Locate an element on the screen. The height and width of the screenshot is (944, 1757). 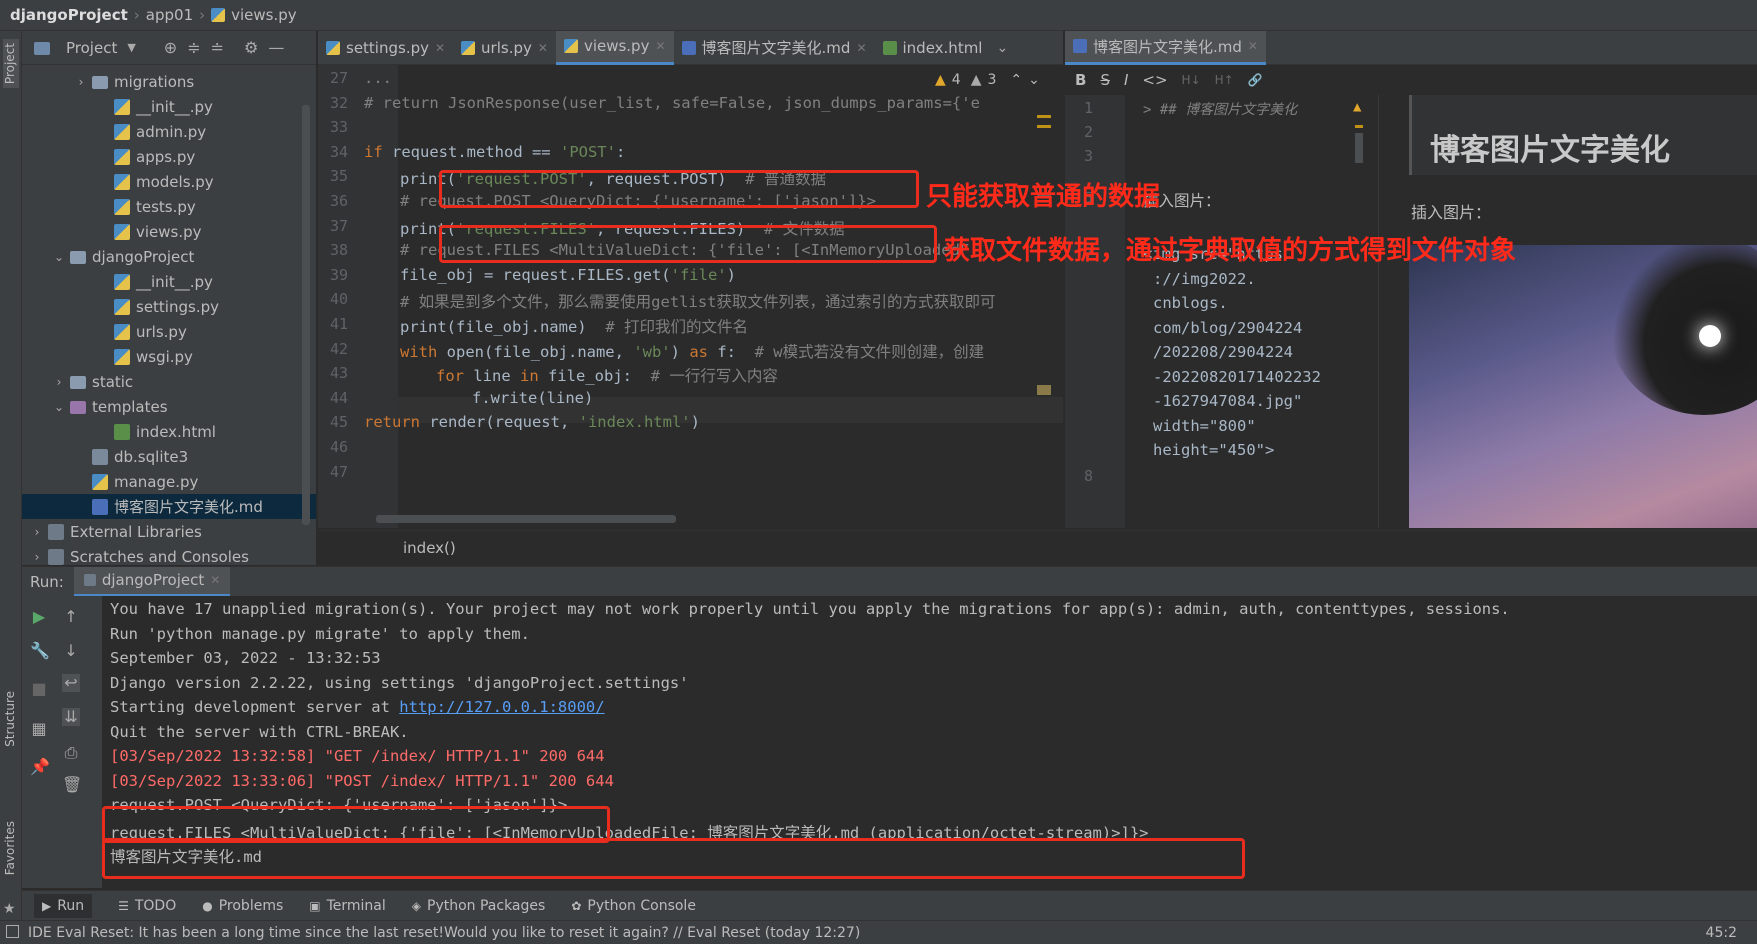
italic-button: I is located at coordinates (1126, 80).